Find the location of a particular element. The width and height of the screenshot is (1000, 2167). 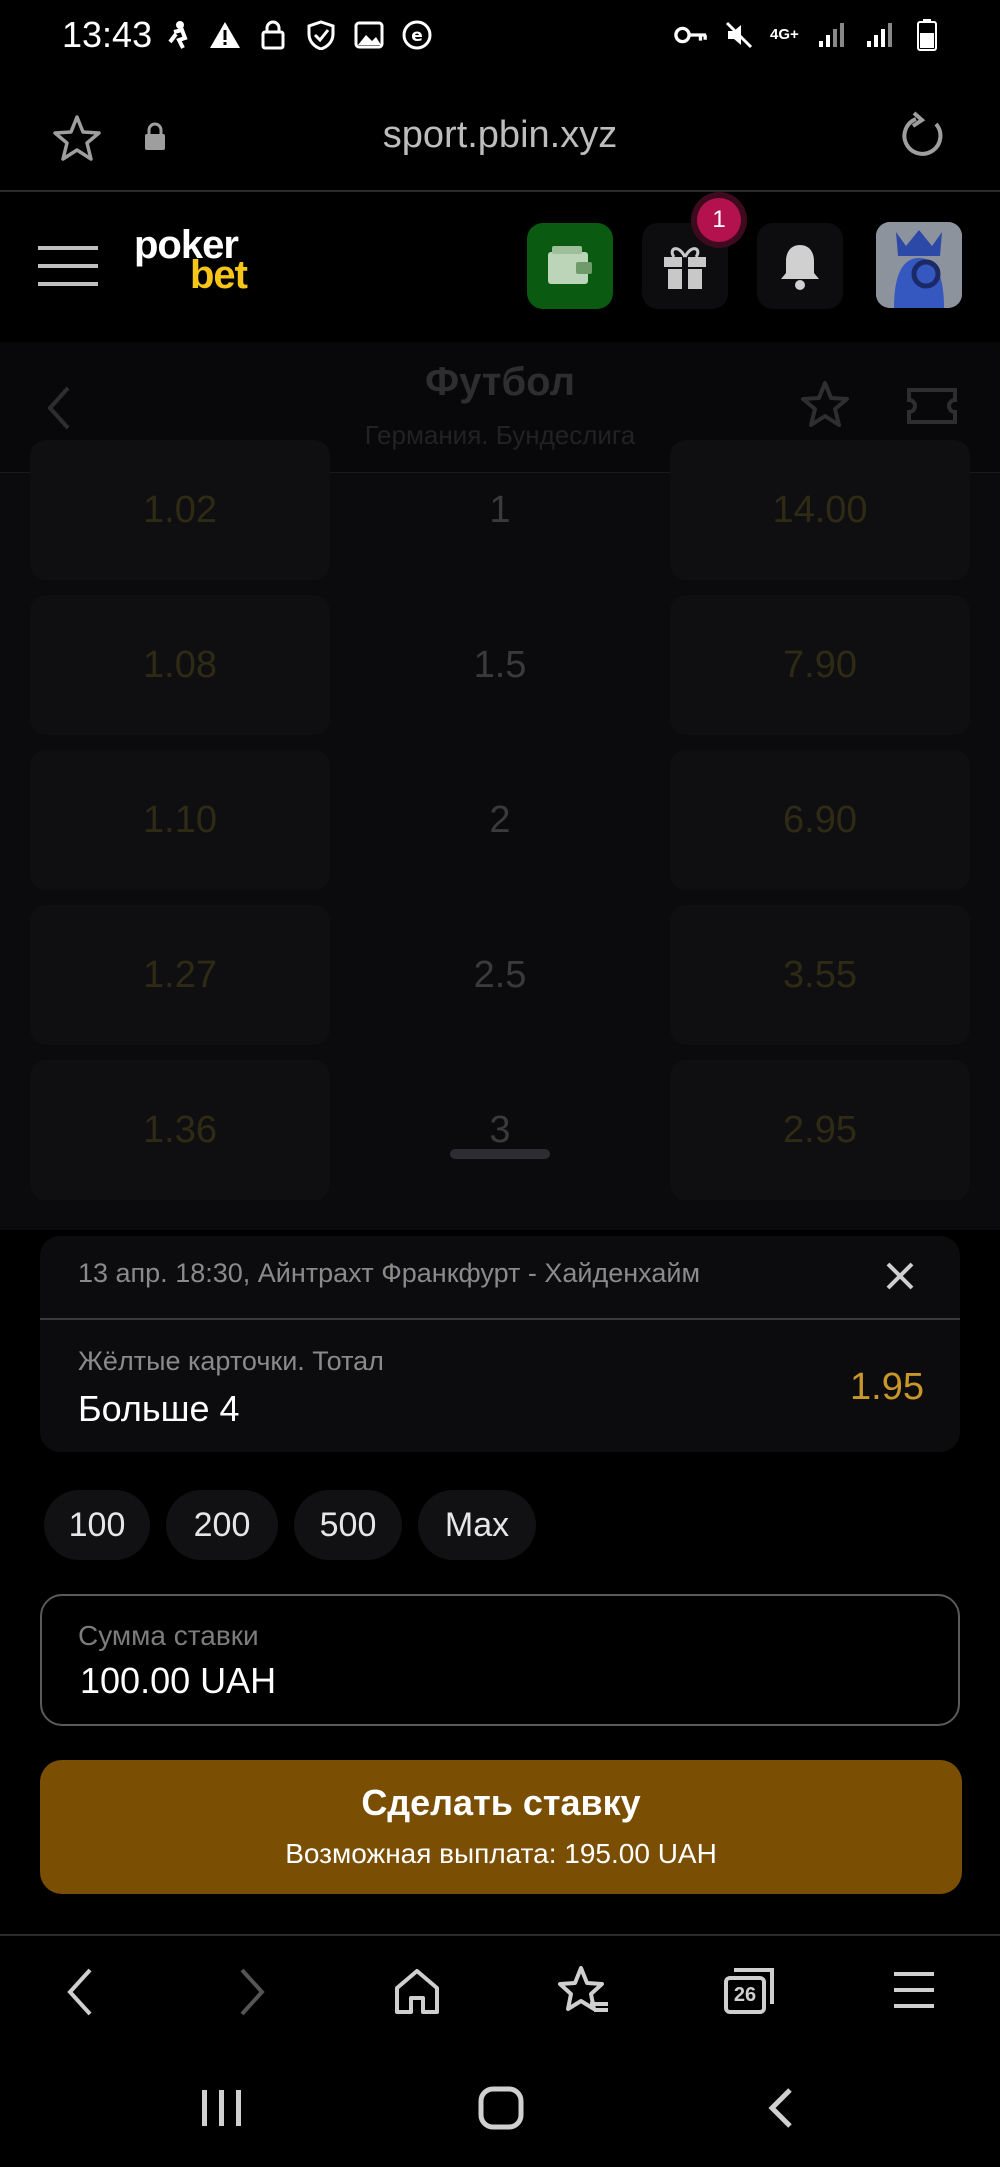

edge-icon: e is located at coordinates (417, 35).